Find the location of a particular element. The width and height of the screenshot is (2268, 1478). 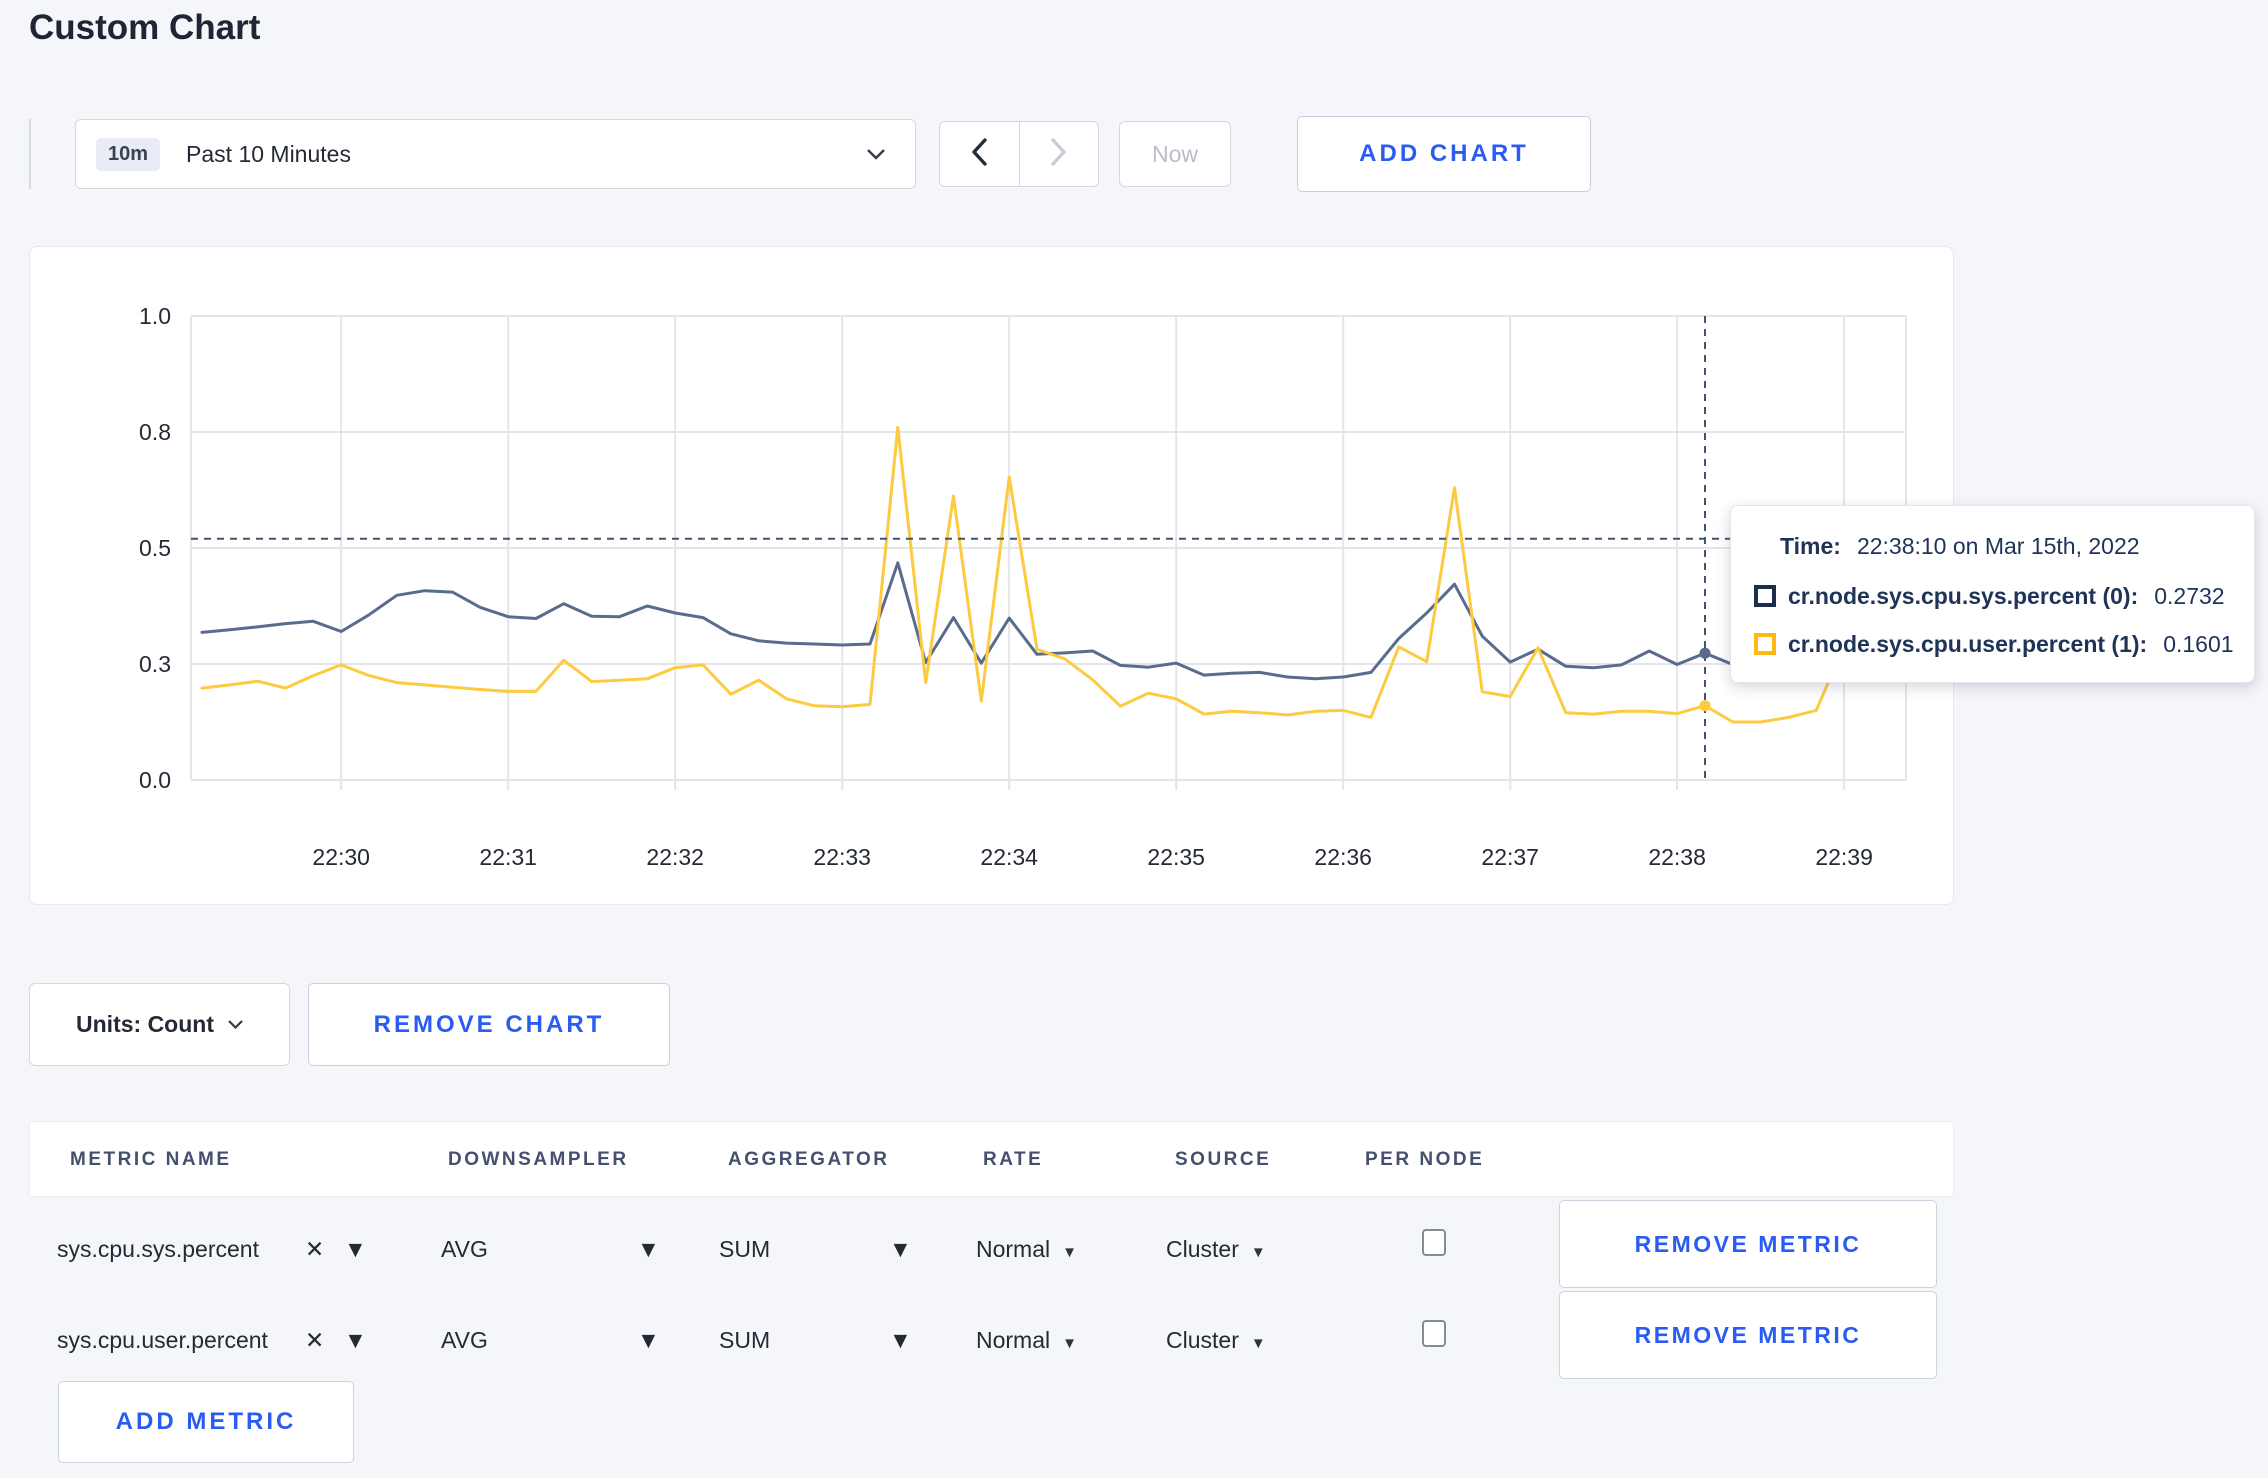

chevron-right-icon is located at coordinates (1059, 154).